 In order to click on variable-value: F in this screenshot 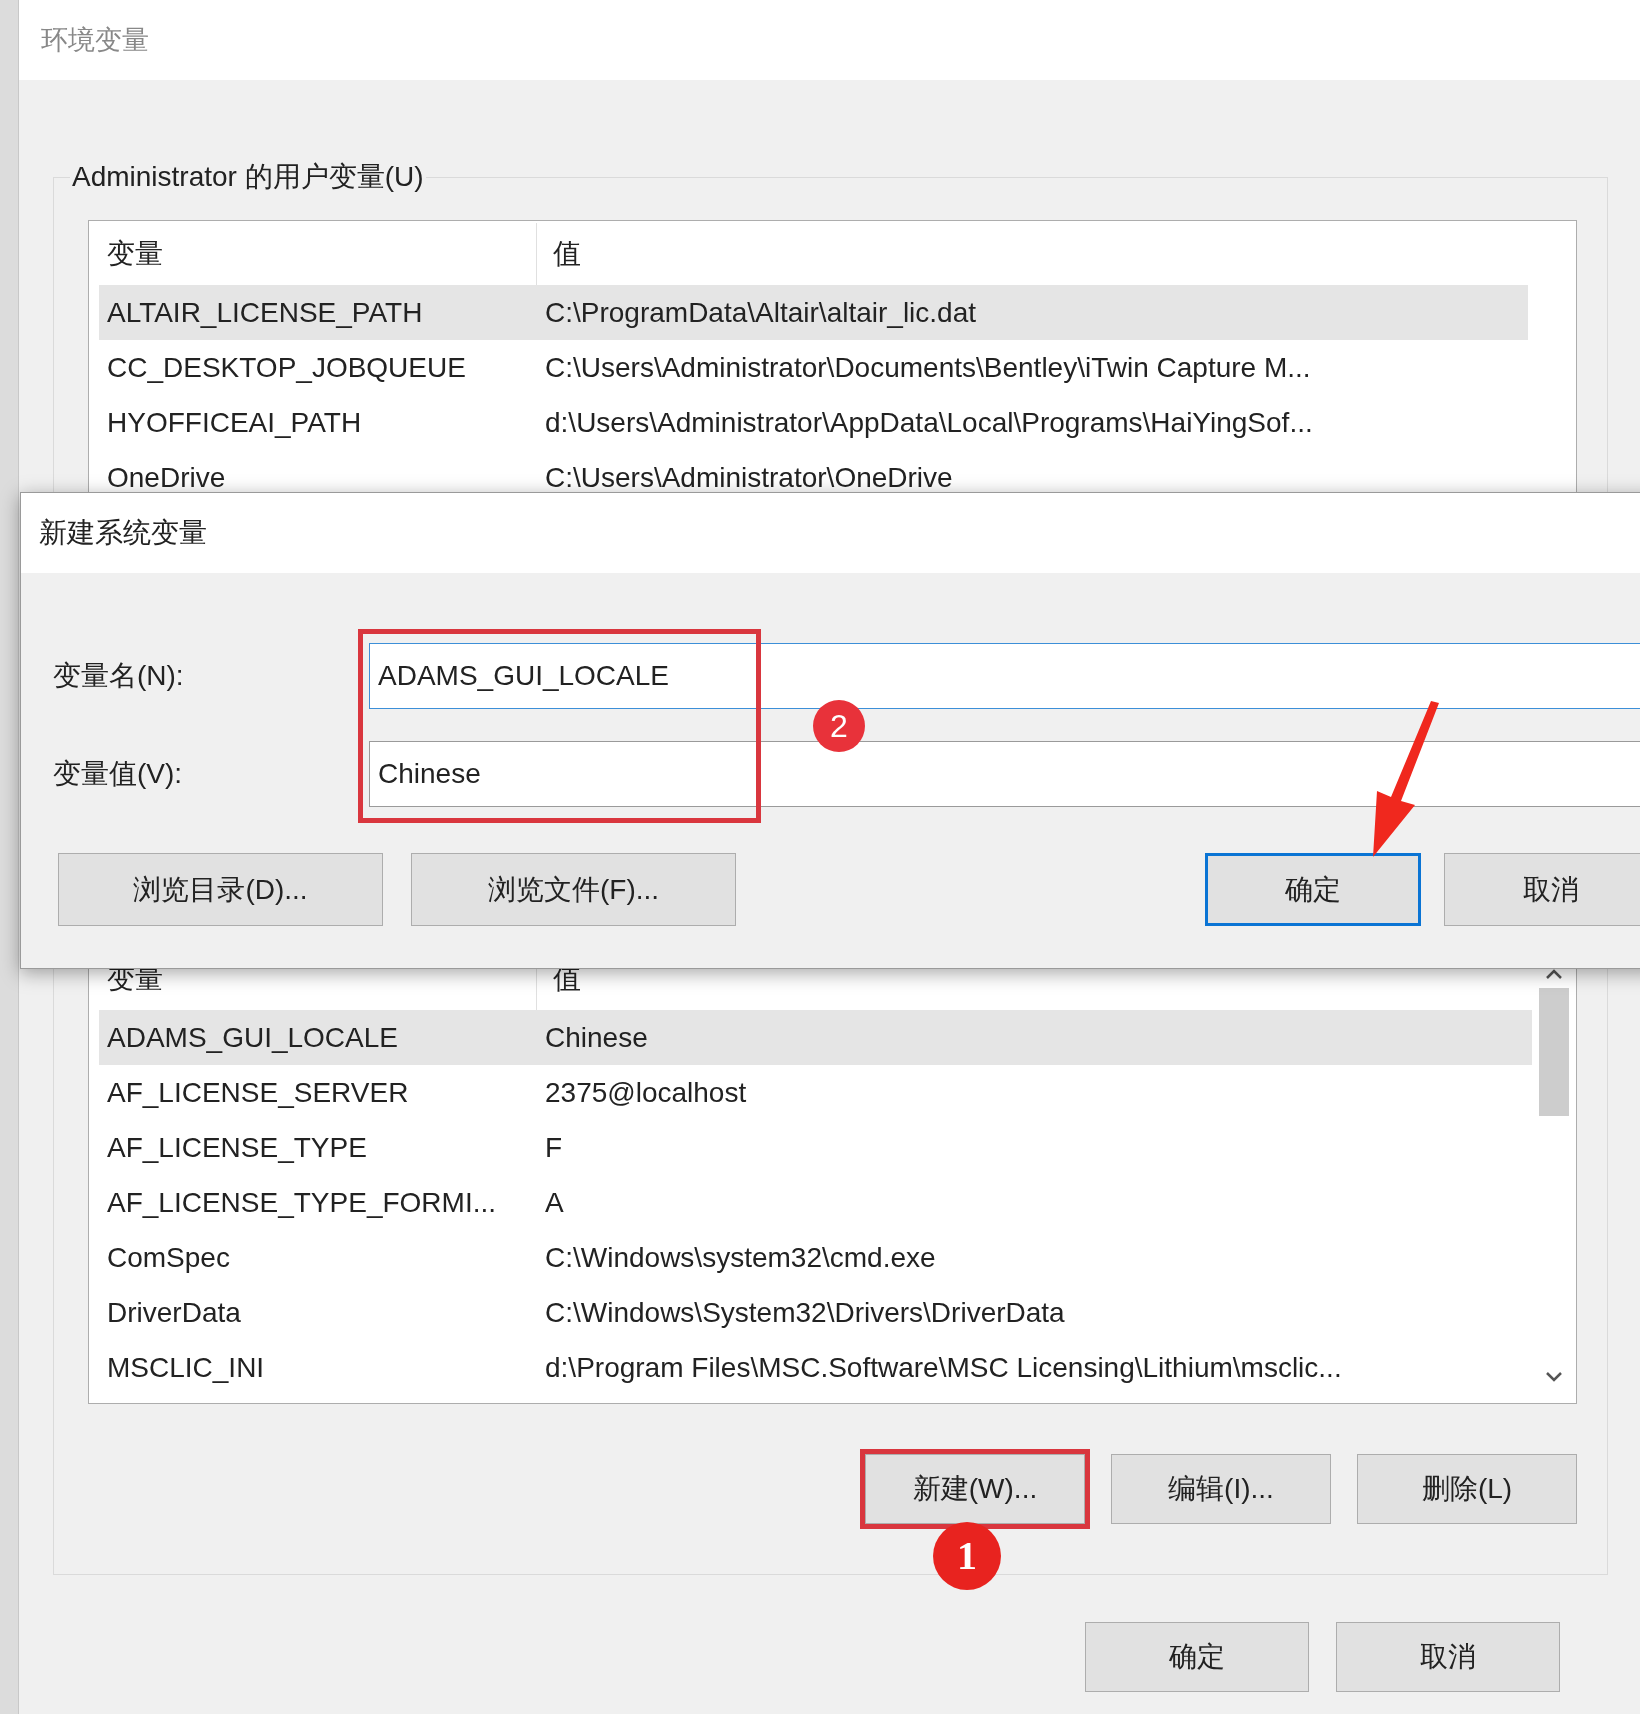, I will do `click(553, 1147)`.